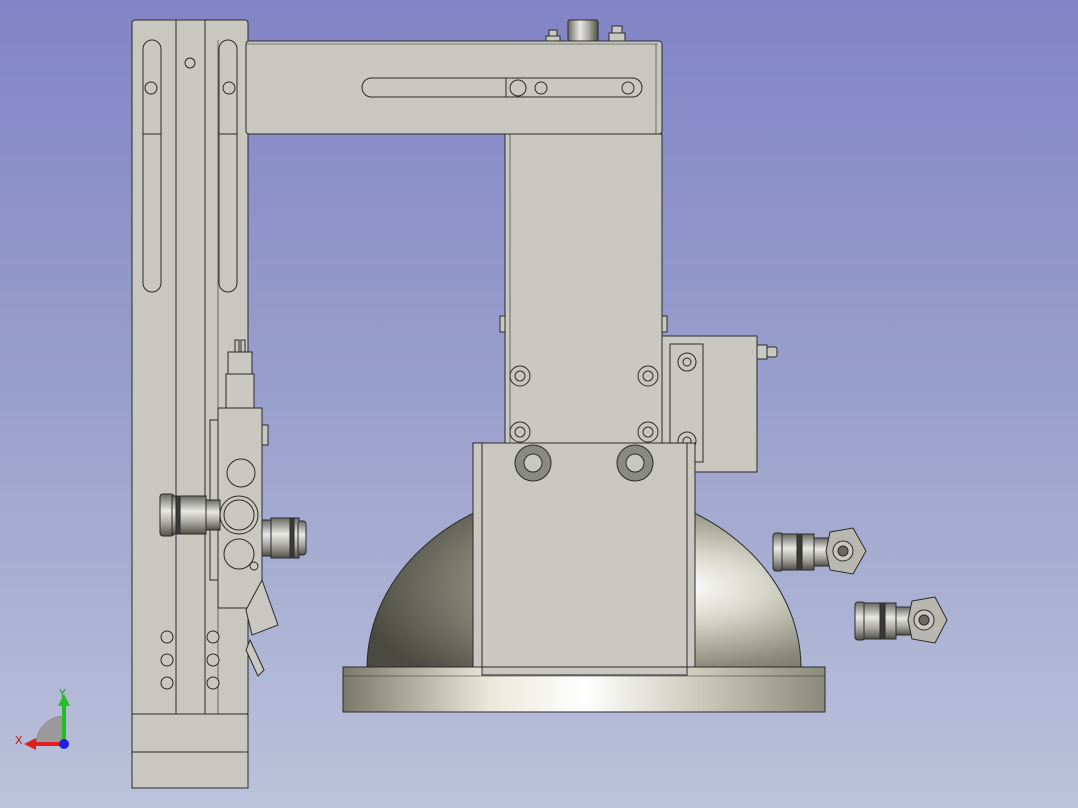 This screenshot has width=1078, height=808. I want to click on x-axis-arrow-head, so click(30, 744).